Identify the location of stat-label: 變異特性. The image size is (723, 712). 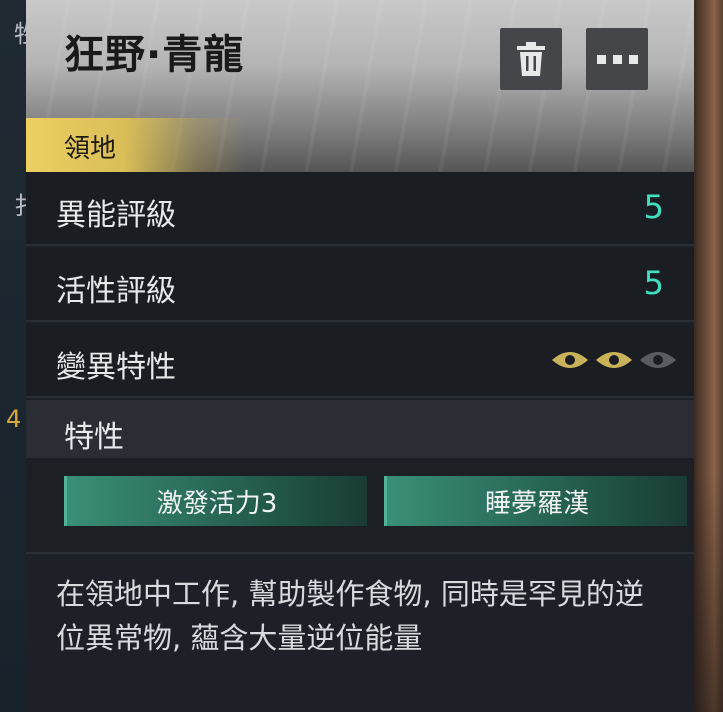
(116, 367).